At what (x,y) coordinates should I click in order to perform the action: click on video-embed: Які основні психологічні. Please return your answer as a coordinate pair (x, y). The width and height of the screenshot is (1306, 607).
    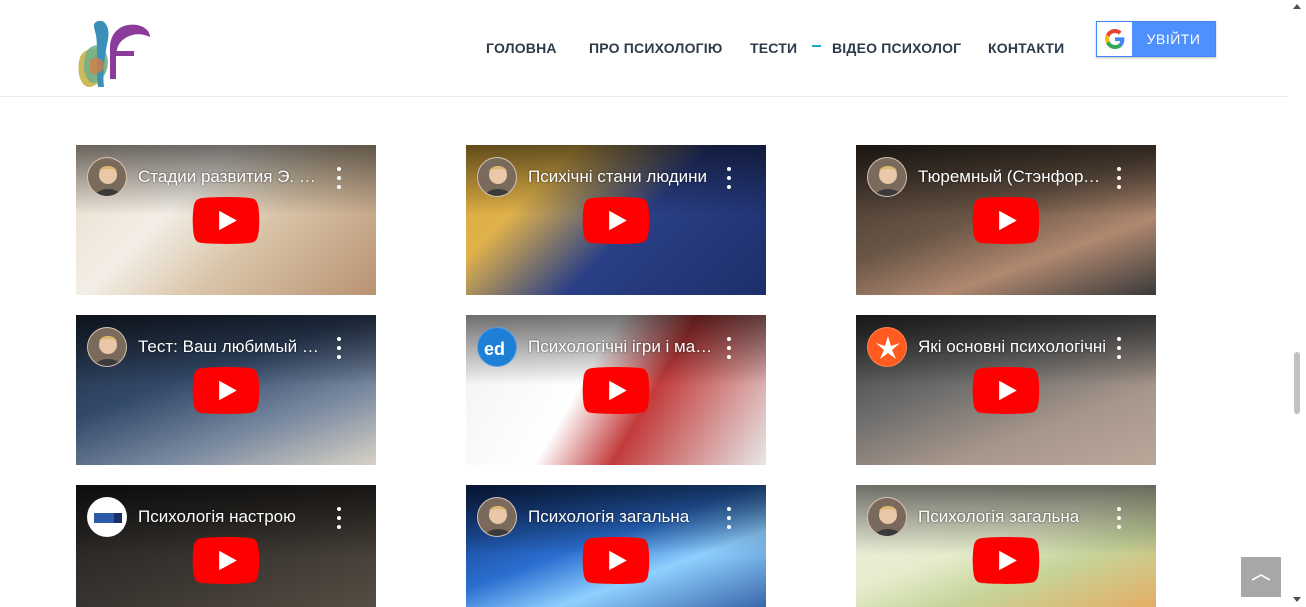
    Looking at the image, I should click on (1006, 390).